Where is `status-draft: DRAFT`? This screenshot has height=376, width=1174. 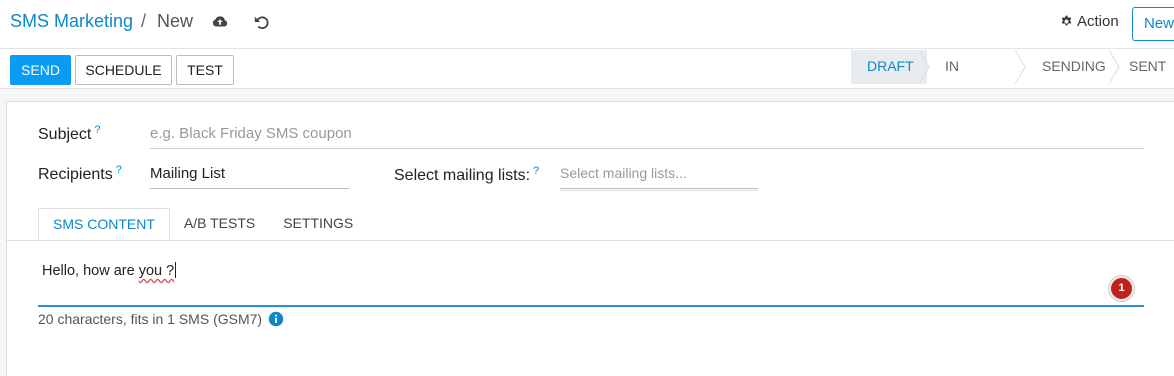 status-draft: DRAFT is located at coordinates (890, 67).